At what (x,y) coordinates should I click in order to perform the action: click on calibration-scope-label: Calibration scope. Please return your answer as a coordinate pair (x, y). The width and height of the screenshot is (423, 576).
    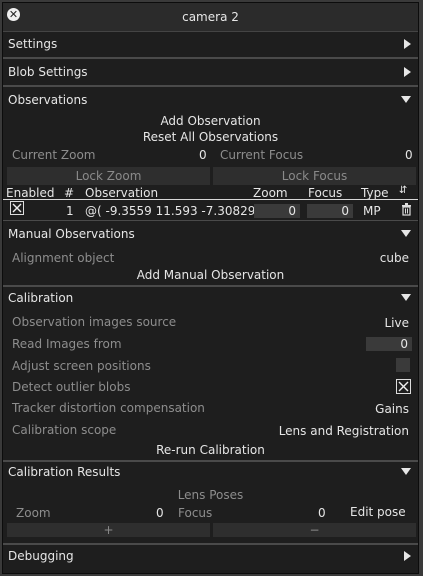
    Looking at the image, I should click on (64, 430).